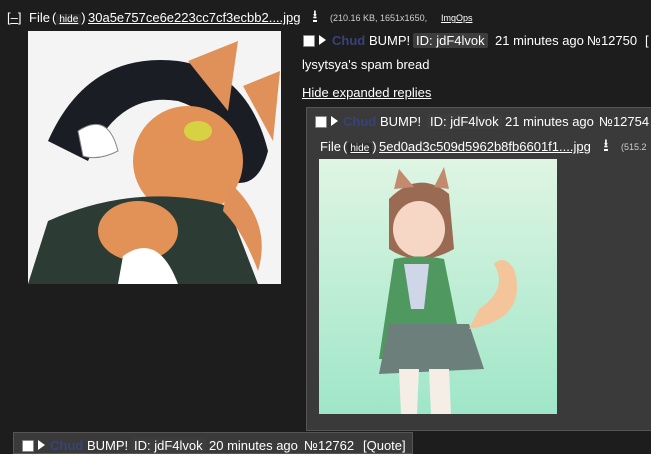  I want to click on reply-bump-label: BUMP!, so click(401, 121).